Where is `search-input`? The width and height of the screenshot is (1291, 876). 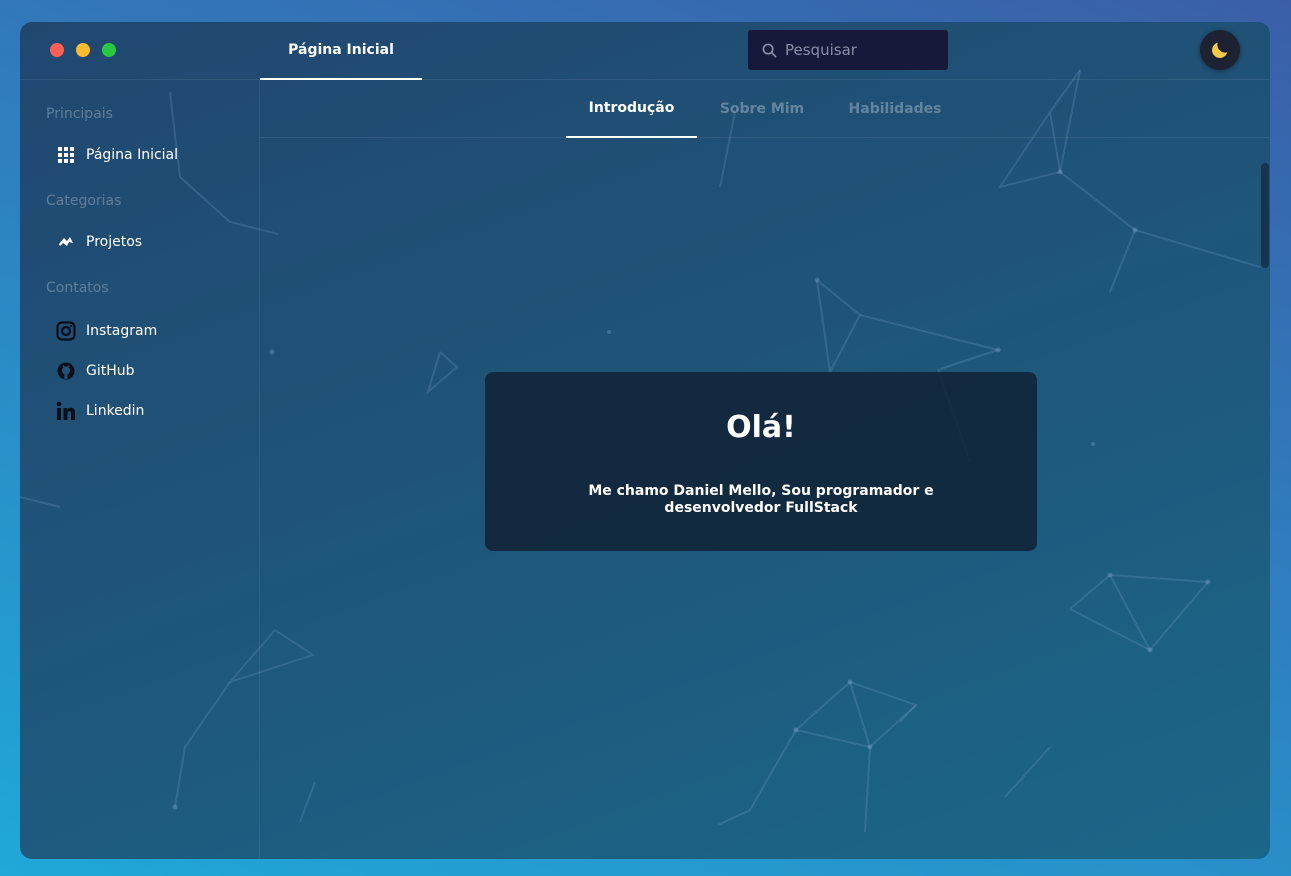 search-input is located at coordinates (860, 50).